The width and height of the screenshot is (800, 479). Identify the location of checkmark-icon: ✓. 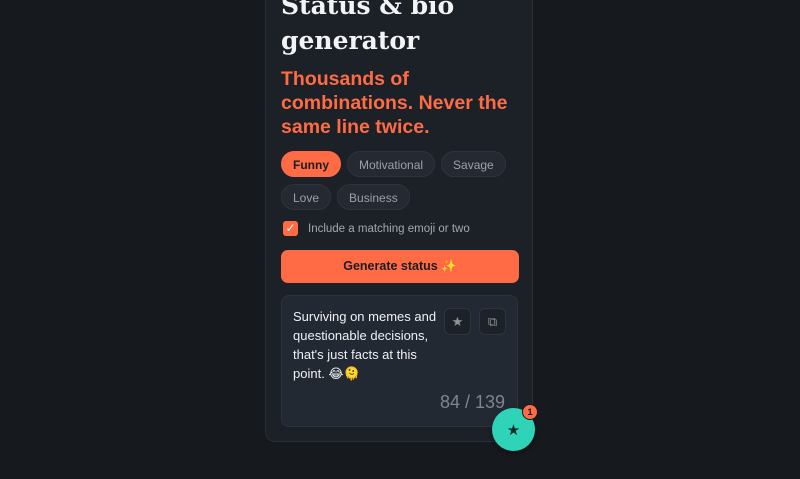
(290, 228).